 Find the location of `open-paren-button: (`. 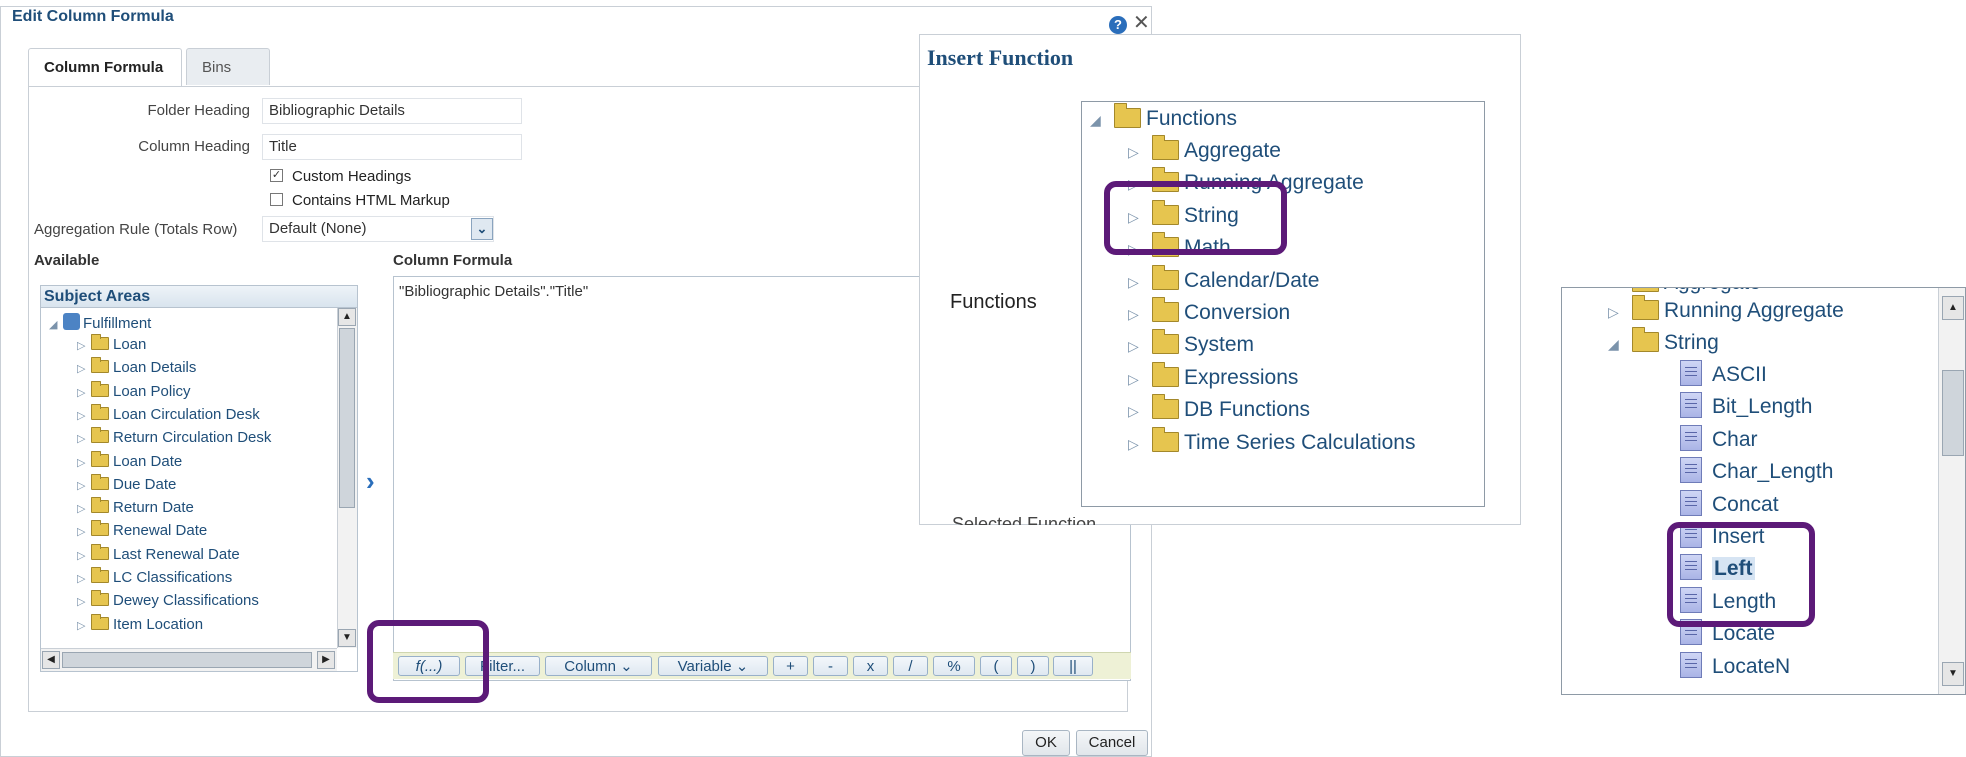

open-paren-button: ( is located at coordinates (996, 666).